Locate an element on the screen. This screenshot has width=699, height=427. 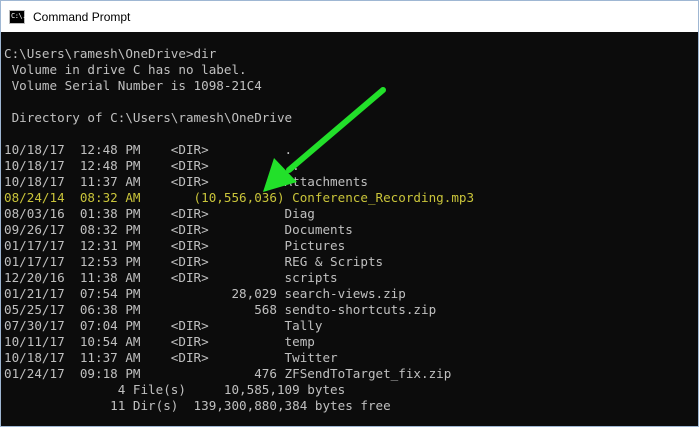
title-bar: C:\. Command Prompt is located at coordinates (349, 16).